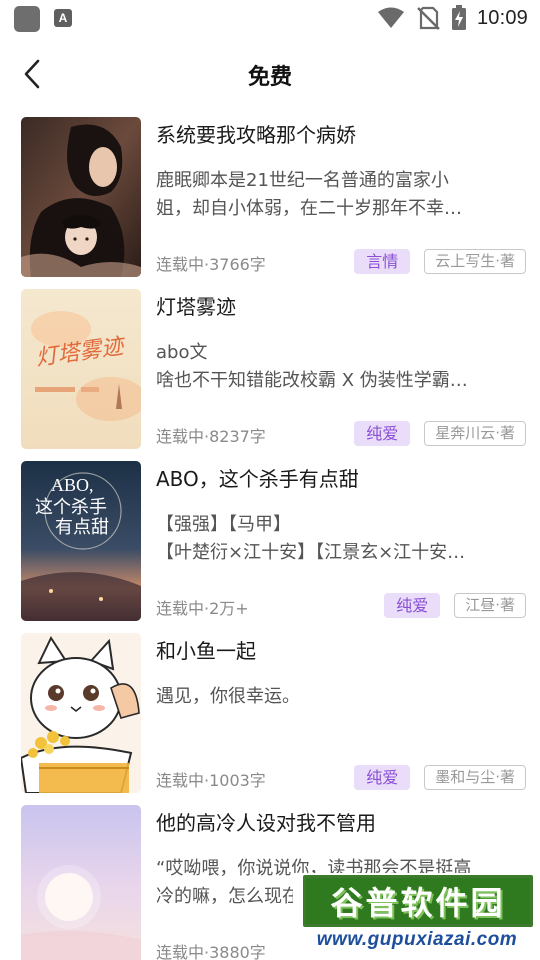 Image resolution: width=540 pixels, height=960 pixels. I want to click on book-title: 和小鱼一起, so click(206, 649).